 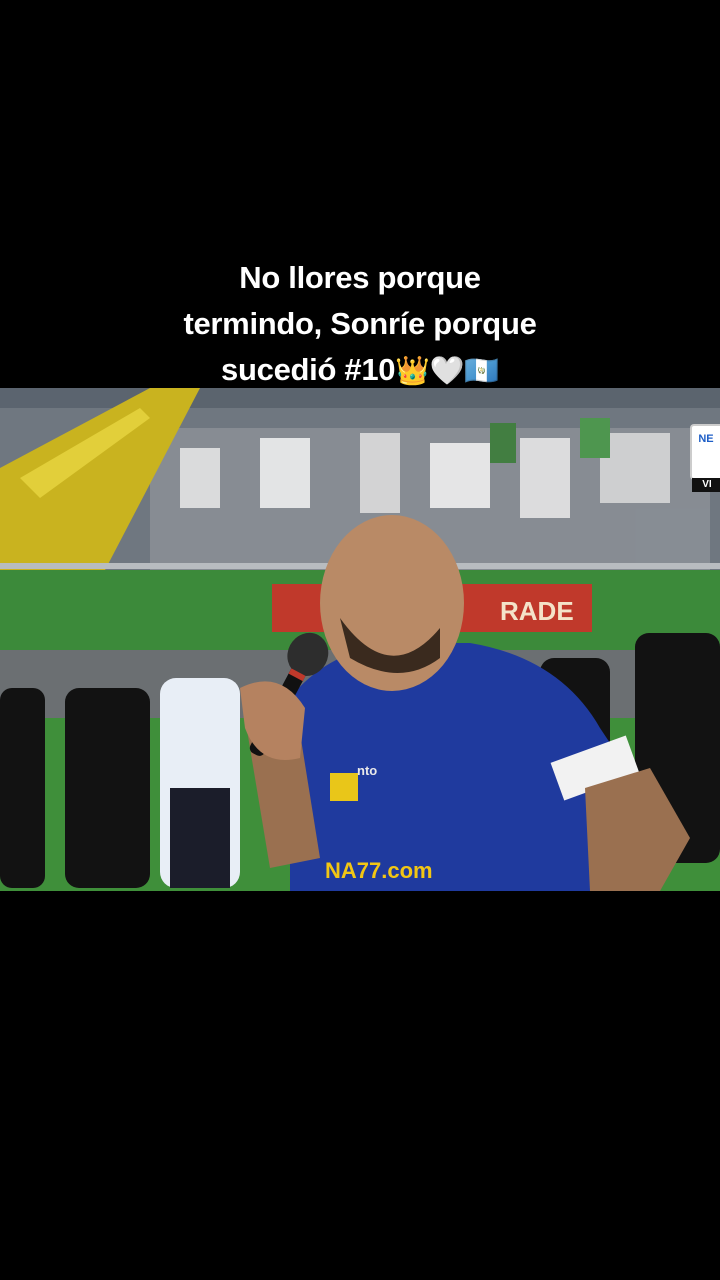 I want to click on caption-line-3: sucedió #10👑🤍🇬🇹, so click(x=360, y=370).